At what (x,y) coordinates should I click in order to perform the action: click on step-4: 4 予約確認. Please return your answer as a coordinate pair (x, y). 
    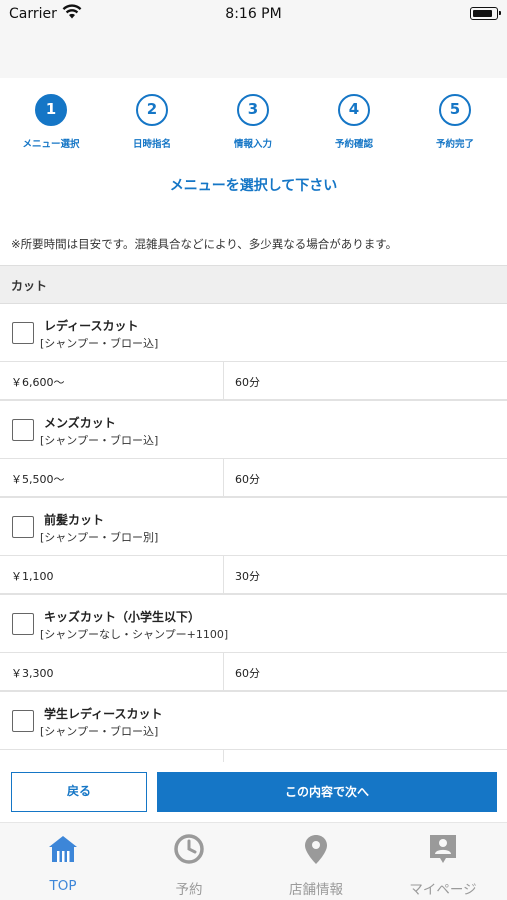
    Looking at the image, I should click on (354, 122).